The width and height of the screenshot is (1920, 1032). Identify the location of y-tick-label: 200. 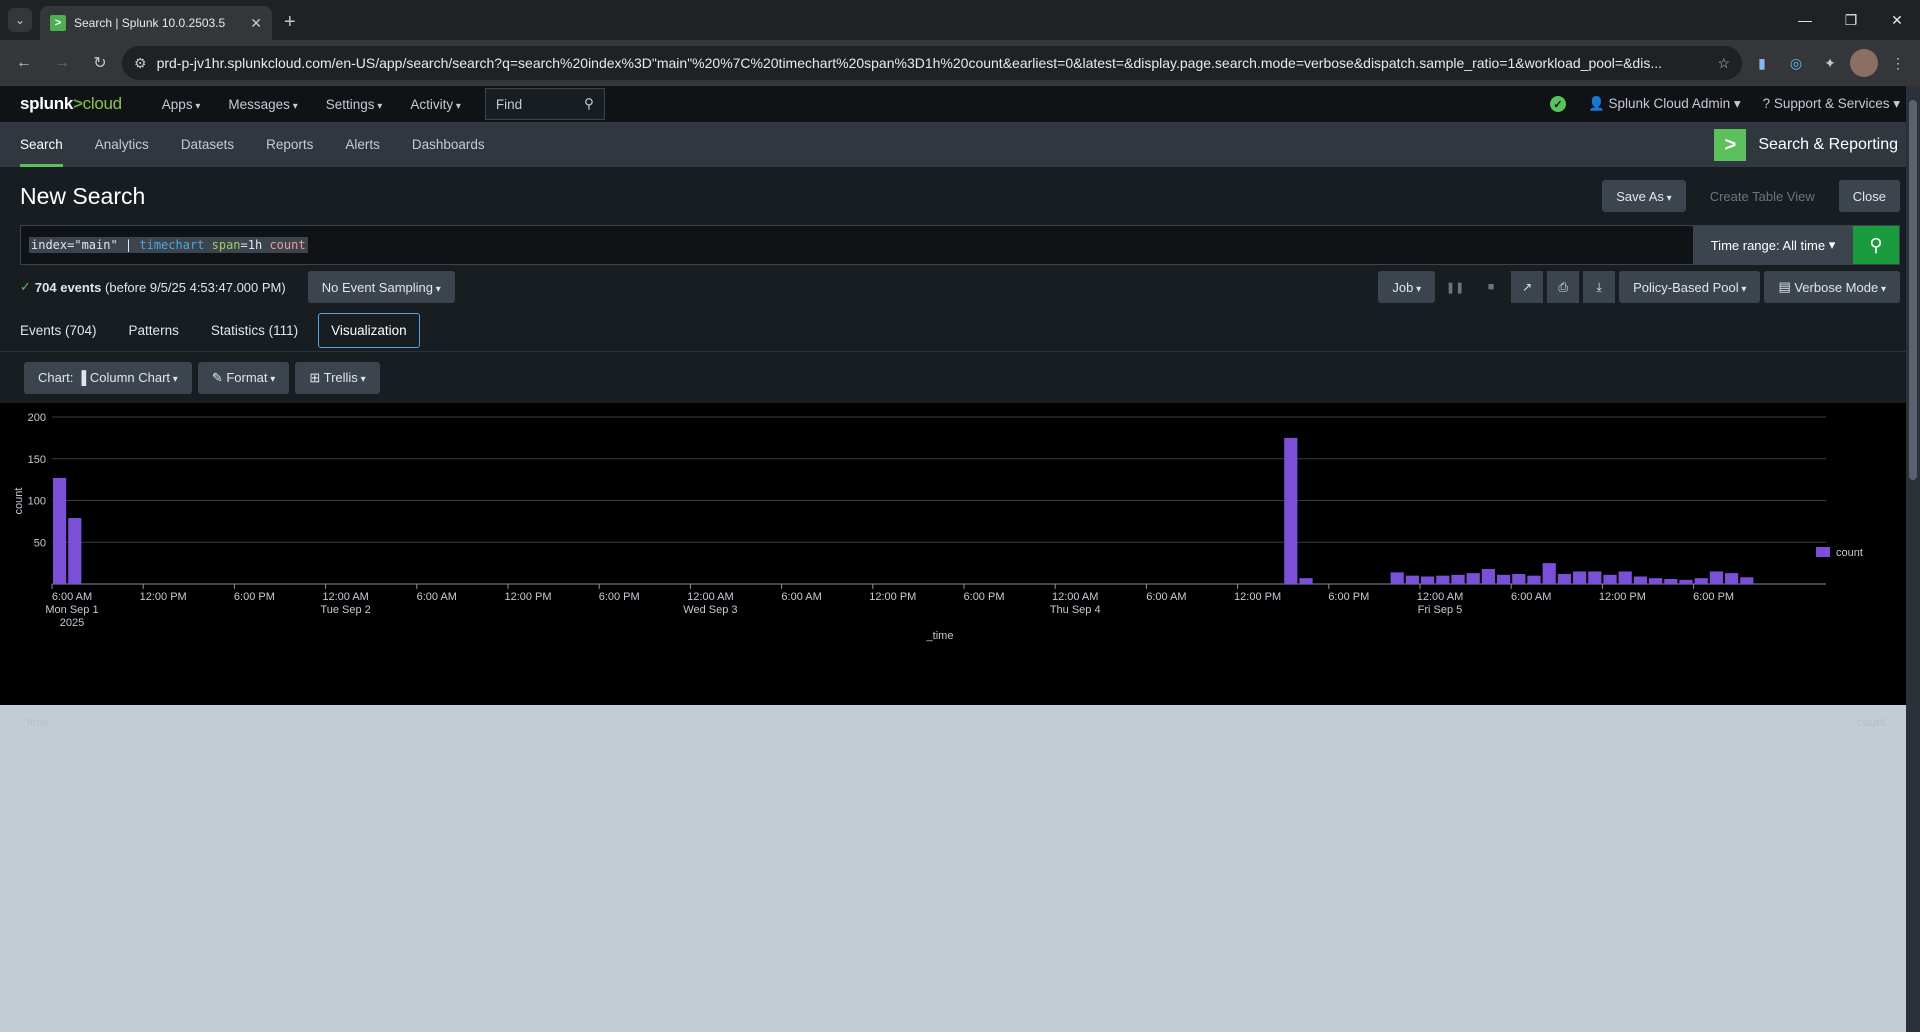
(37, 418).